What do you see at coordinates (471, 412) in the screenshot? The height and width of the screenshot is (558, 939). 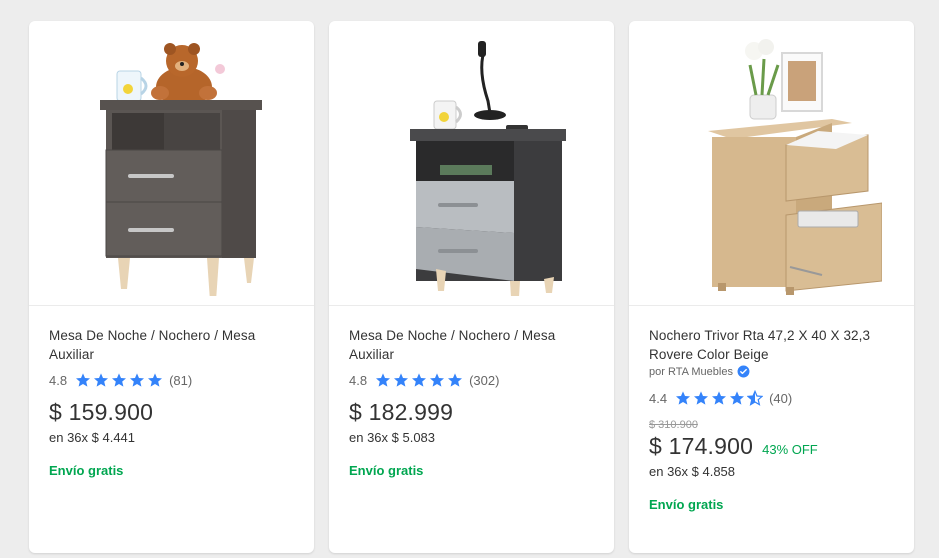 I see `price-row: $ 182.999` at bounding box center [471, 412].